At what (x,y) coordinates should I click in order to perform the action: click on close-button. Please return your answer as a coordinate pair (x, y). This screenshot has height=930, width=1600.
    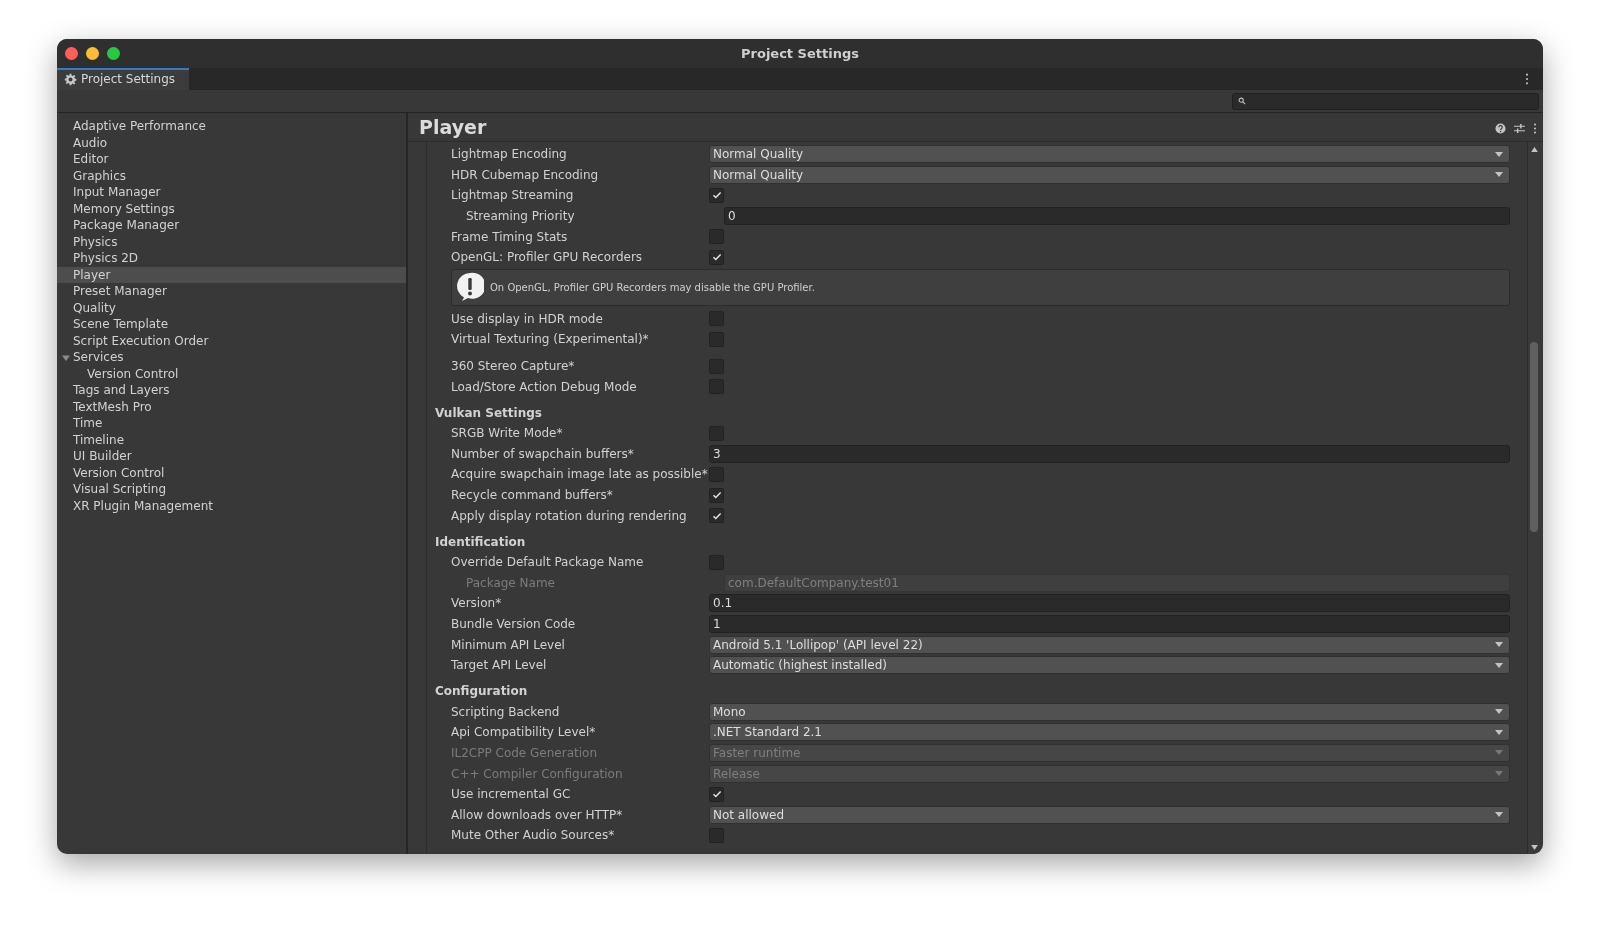
    Looking at the image, I should click on (71, 53).